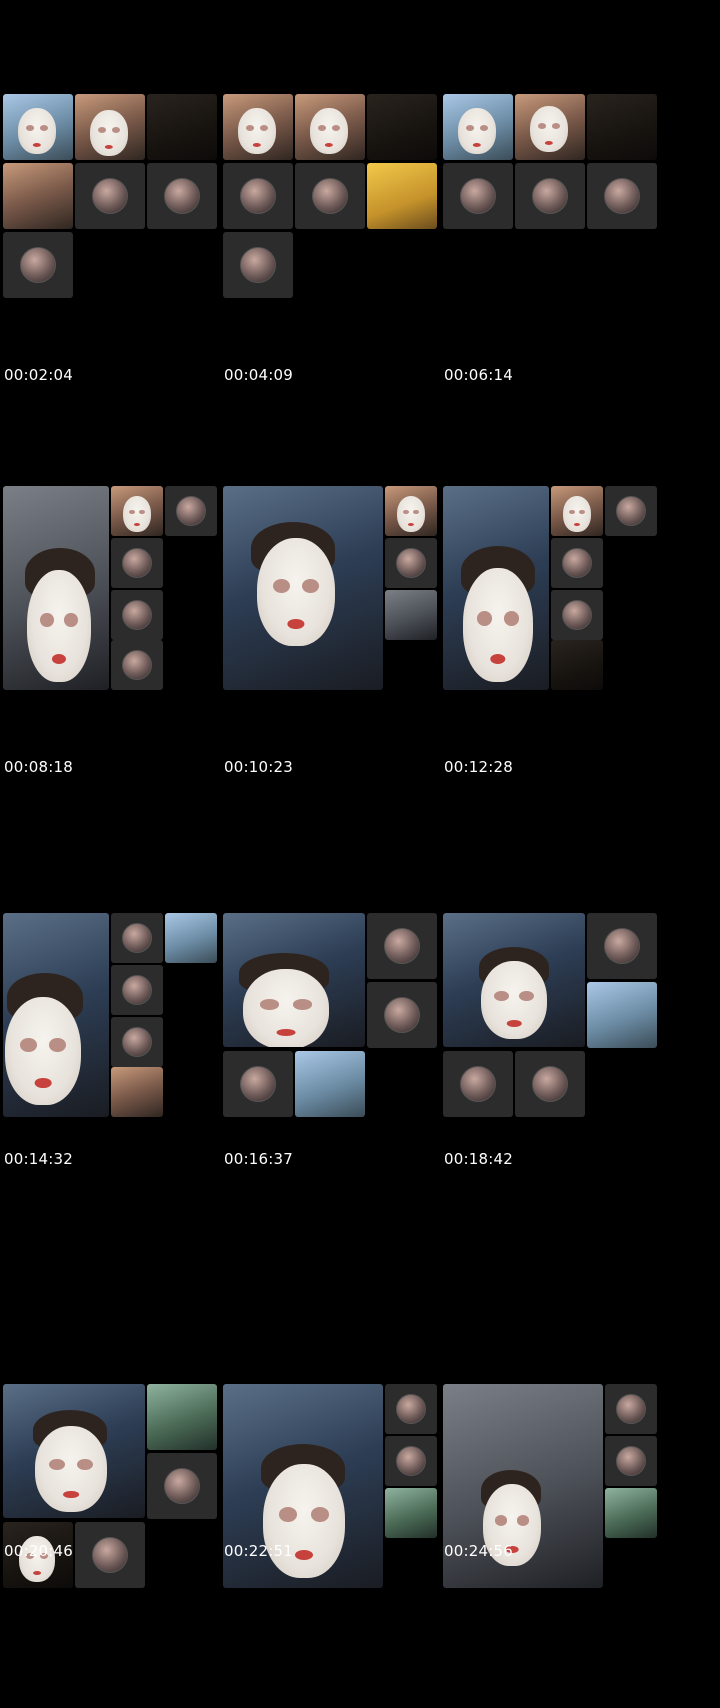  I want to click on frame-2: 00:04:09, so click(340, 213).